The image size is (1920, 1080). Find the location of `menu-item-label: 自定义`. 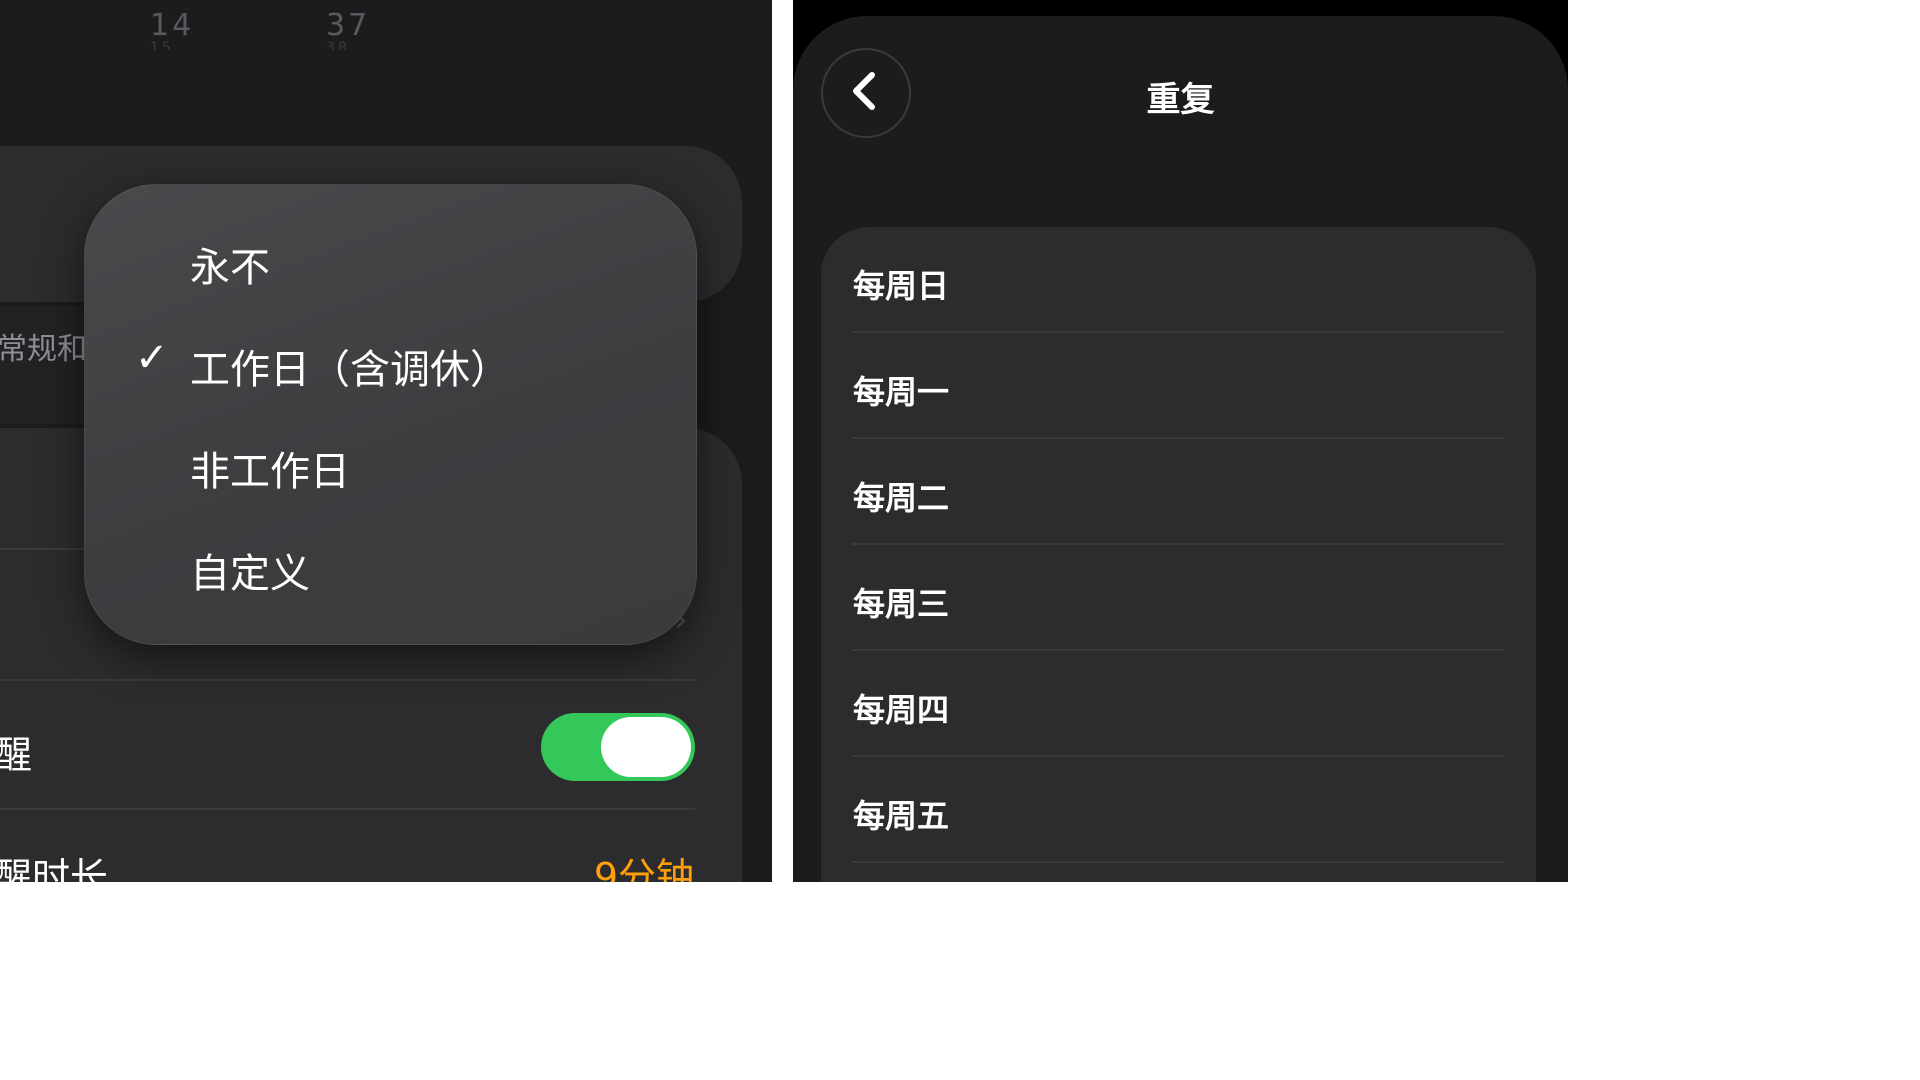

menu-item-label: 自定义 is located at coordinates (250, 574).